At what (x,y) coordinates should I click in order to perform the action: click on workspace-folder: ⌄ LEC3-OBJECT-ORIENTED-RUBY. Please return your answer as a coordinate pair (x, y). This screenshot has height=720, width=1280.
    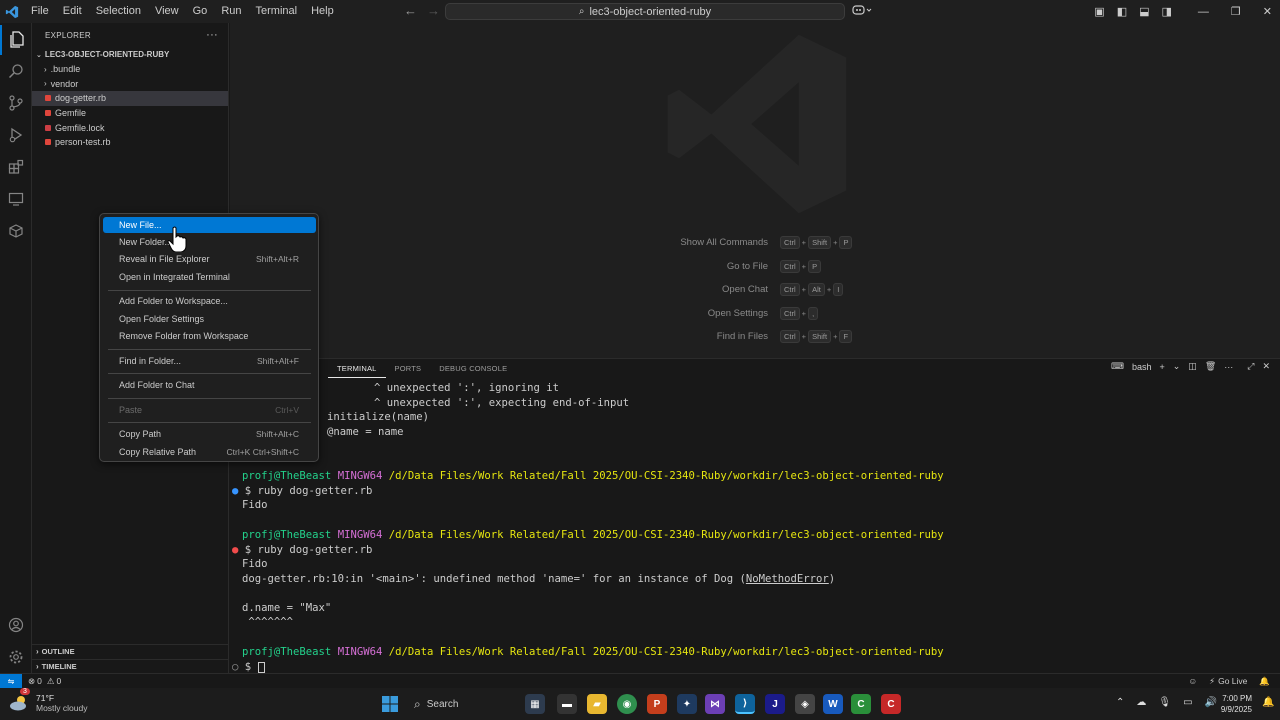
    Looking at the image, I should click on (130, 54).